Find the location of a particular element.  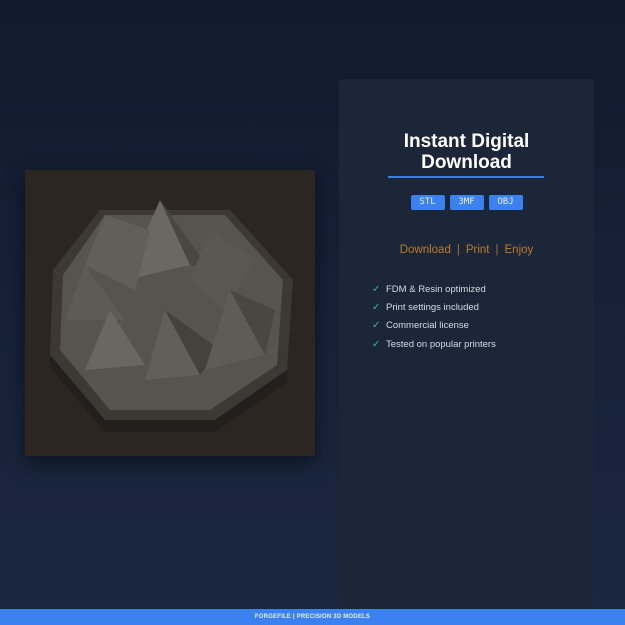

format-badges: STL 3MF OBJ is located at coordinates (466, 202).